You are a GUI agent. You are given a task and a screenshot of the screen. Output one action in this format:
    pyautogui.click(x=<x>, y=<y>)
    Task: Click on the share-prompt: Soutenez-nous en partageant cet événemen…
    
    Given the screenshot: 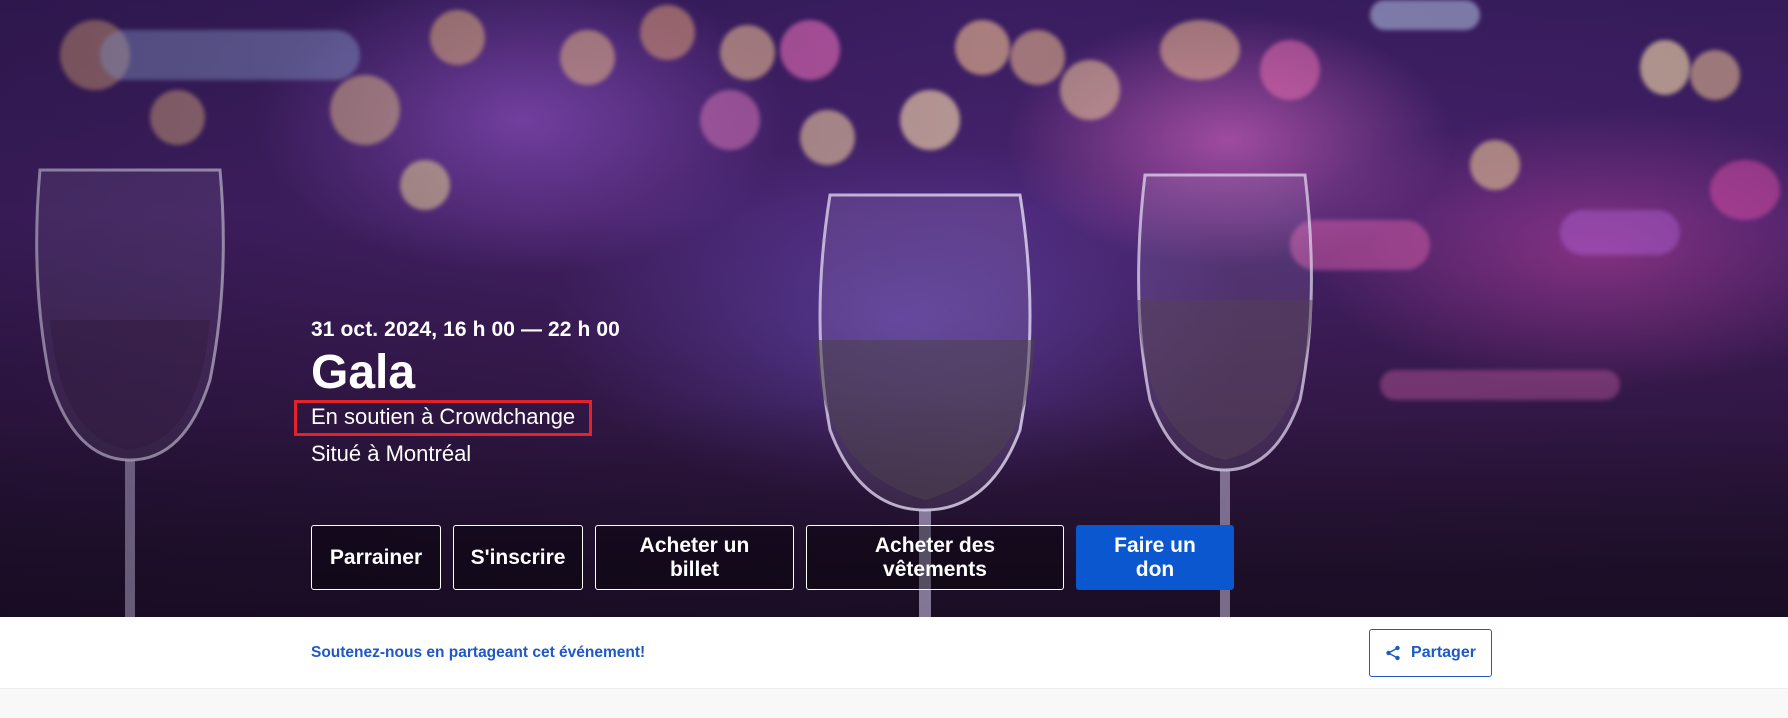 What is the action you would take?
    pyautogui.click(x=478, y=652)
    